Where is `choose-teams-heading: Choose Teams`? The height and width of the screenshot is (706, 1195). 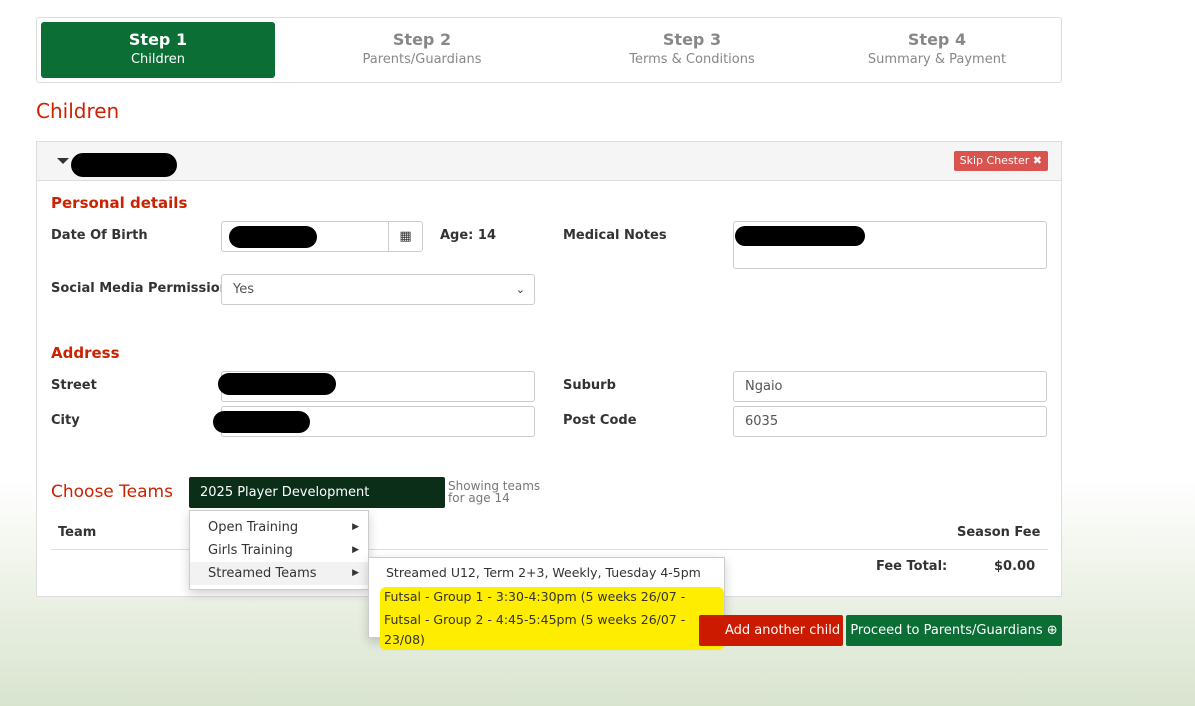
choose-teams-heading: Choose Teams is located at coordinates (112, 492).